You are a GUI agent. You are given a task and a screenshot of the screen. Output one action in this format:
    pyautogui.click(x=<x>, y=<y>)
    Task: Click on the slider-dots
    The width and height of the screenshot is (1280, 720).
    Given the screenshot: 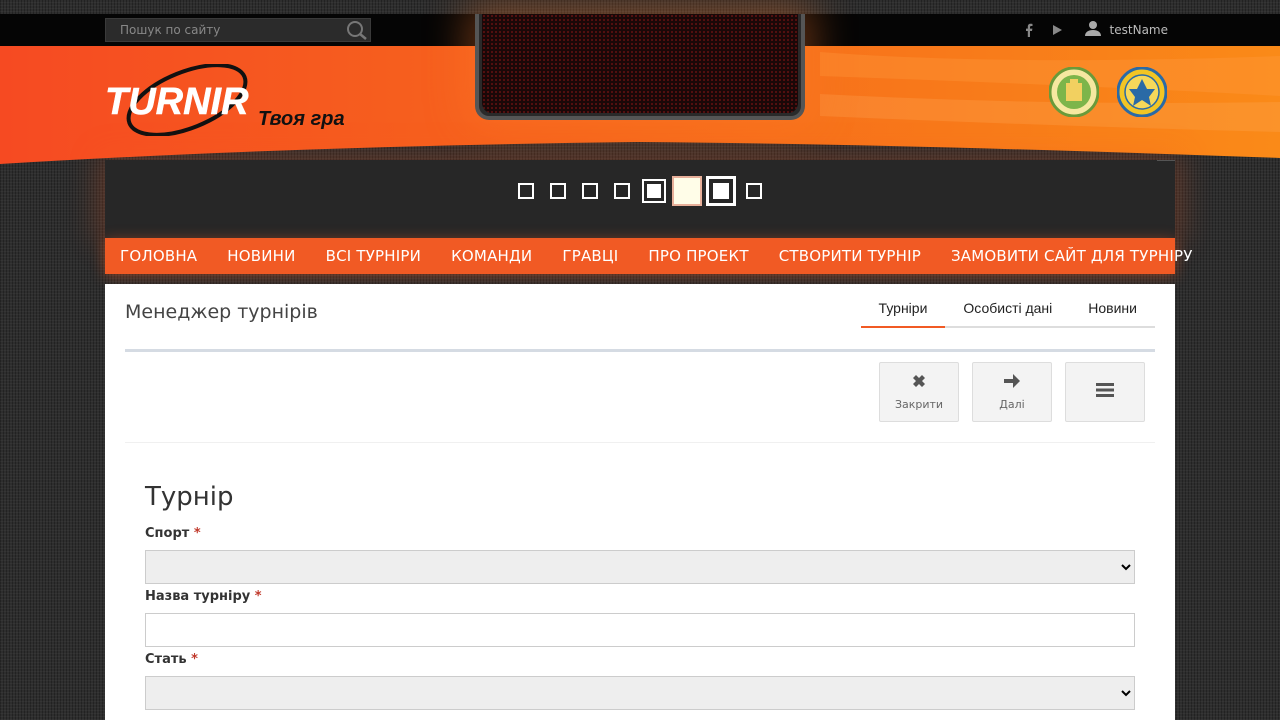 What is the action you would take?
    pyautogui.click(x=640, y=191)
    